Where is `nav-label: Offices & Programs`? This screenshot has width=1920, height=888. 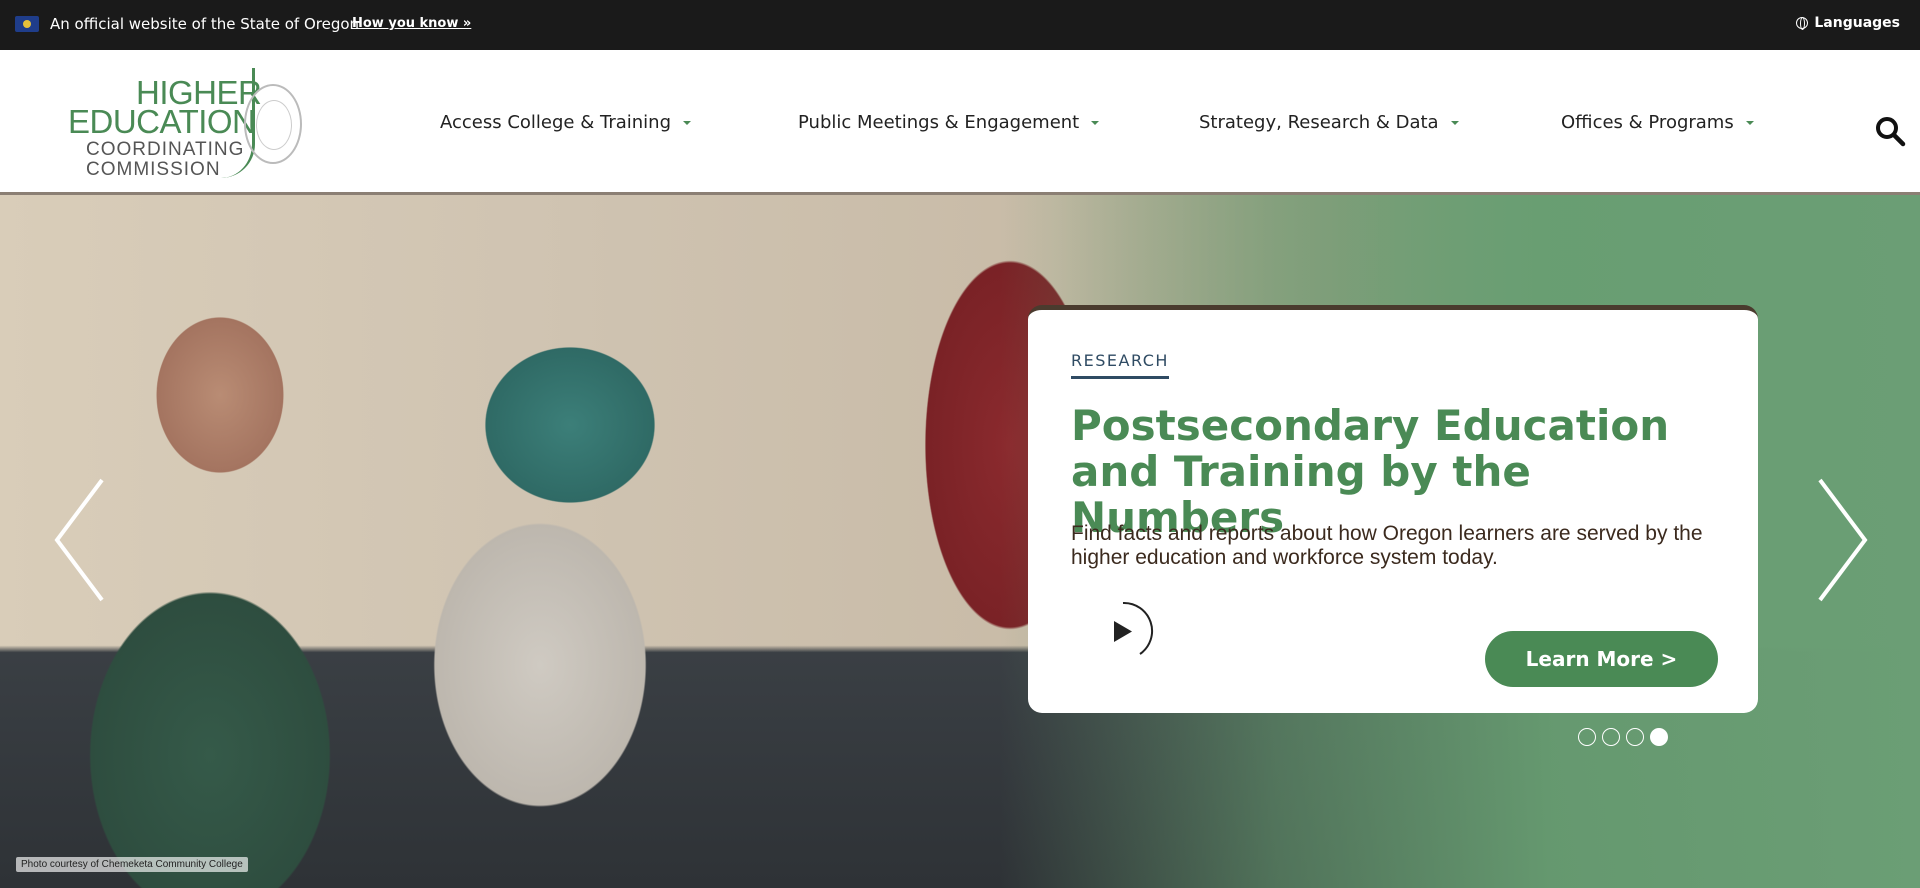 nav-label: Offices & Programs is located at coordinates (1647, 122).